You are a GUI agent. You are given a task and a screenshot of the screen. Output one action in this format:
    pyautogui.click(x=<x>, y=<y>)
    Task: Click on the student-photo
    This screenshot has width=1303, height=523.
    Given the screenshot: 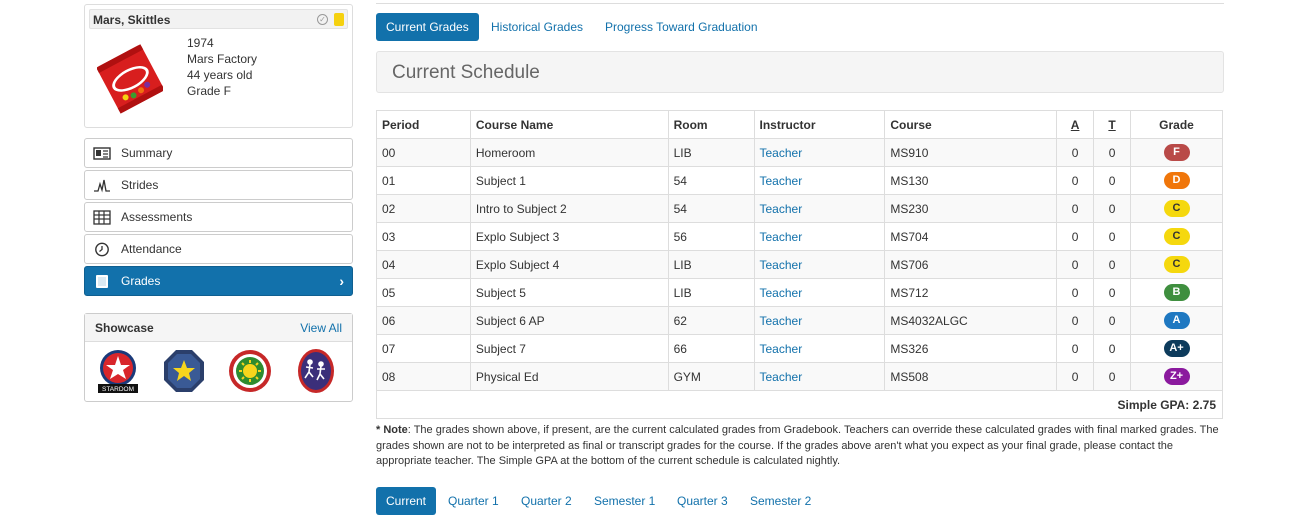 What is the action you would take?
    pyautogui.click(x=130, y=79)
    